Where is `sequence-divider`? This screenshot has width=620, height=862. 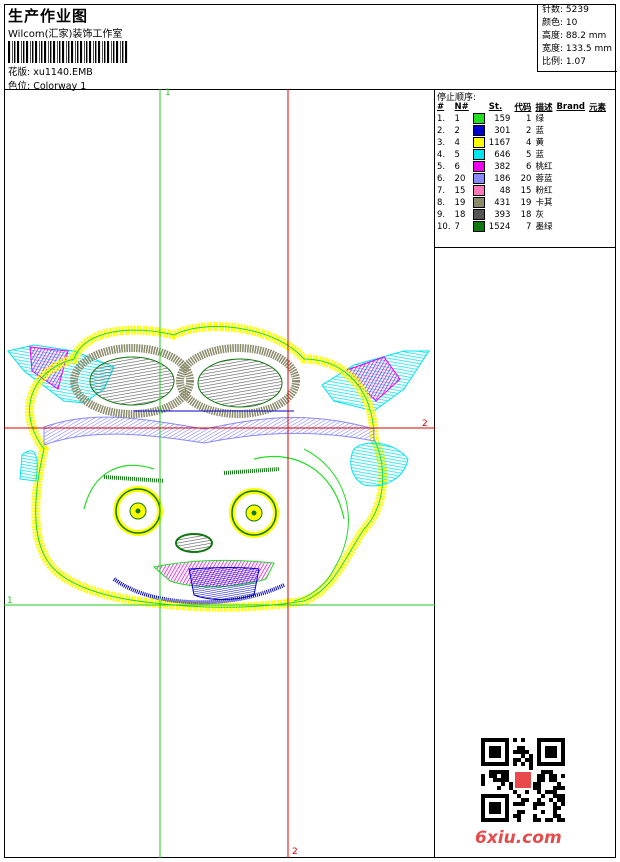
sequence-divider is located at coordinates (525, 247).